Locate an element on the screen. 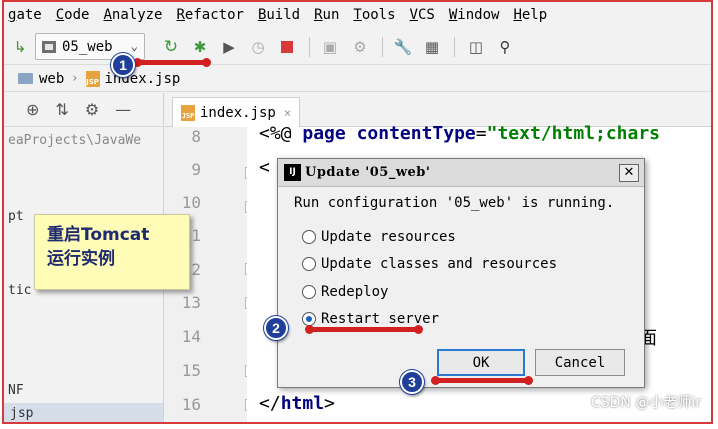 The image size is (718, 429). menu-vcs: VCS is located at coordinates (422, 15).